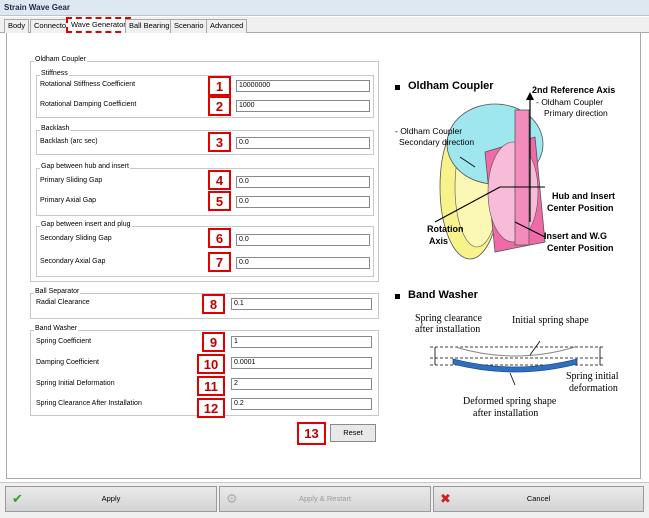 Image resolution: width=649 pixels, height=518 pixels. Describe the element at coordinates (98, 25) in the screenshot. I see `tab-wave-generator: Wave Generator` at that location.